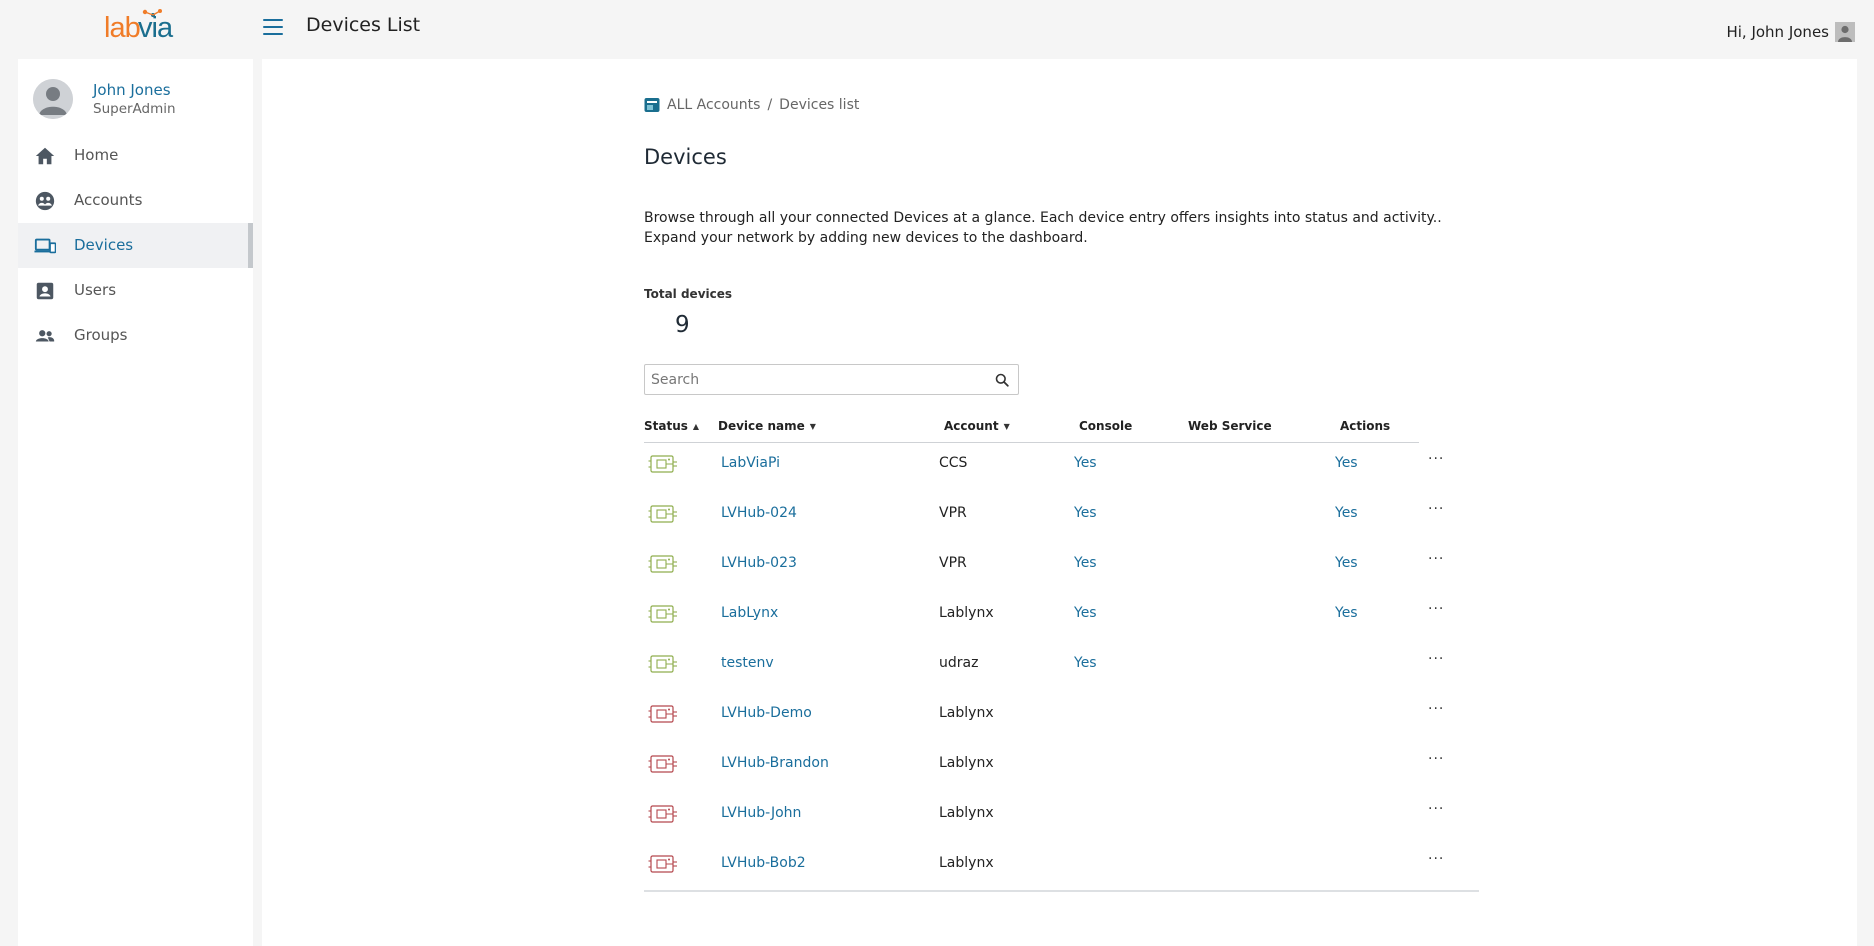 Image resolution: width=1874 pixels, height=946 pixels. Describe the element at coordinates (971, 426) in the screenshot. I see `column-header-label: Account` at that location.